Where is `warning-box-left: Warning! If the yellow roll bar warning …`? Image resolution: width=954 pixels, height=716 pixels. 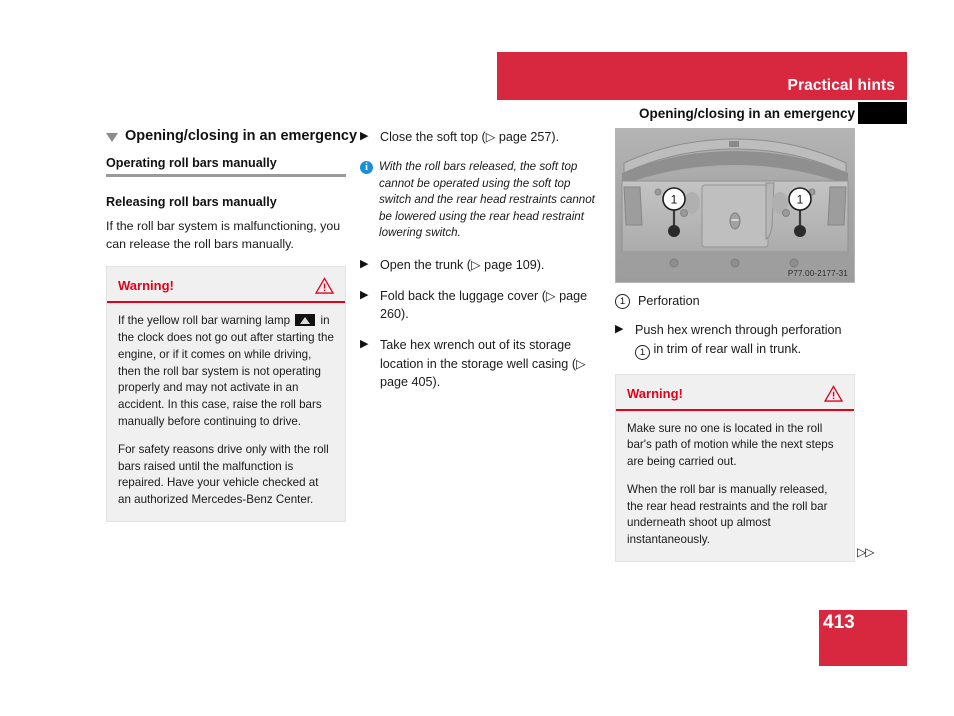 warning-box-left: Warning! If the yellow roll bar warning … is located at coordinates (226, 394).